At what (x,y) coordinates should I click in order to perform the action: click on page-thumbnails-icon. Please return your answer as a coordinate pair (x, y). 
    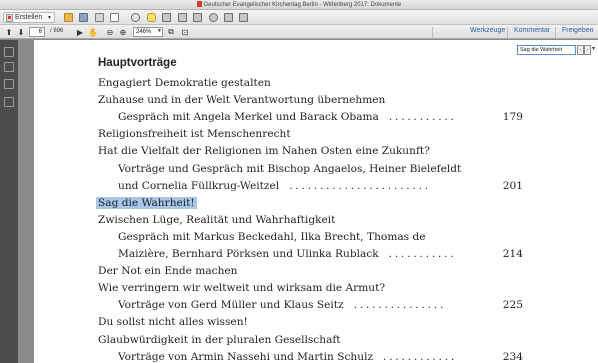
    Looking at the image, I should click on (9, 52).